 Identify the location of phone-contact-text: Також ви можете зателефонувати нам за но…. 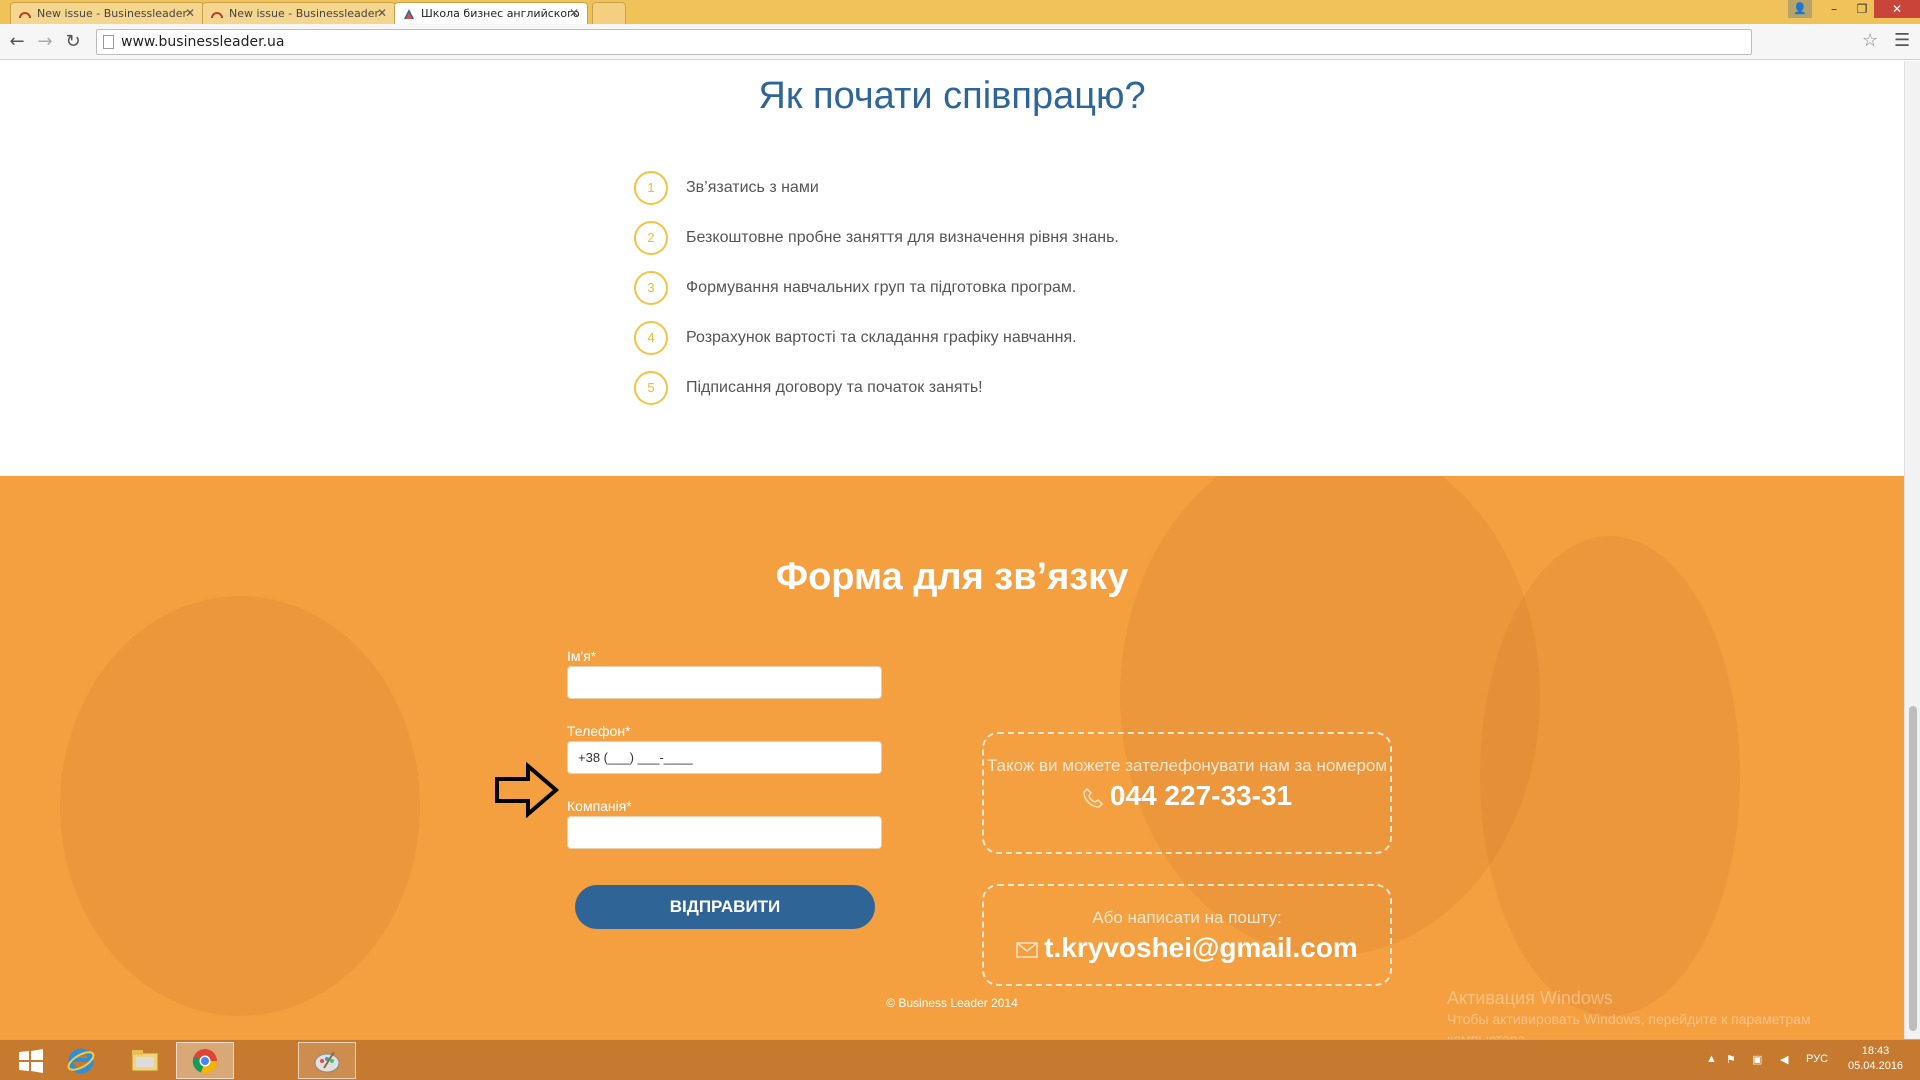
(1187, 765).